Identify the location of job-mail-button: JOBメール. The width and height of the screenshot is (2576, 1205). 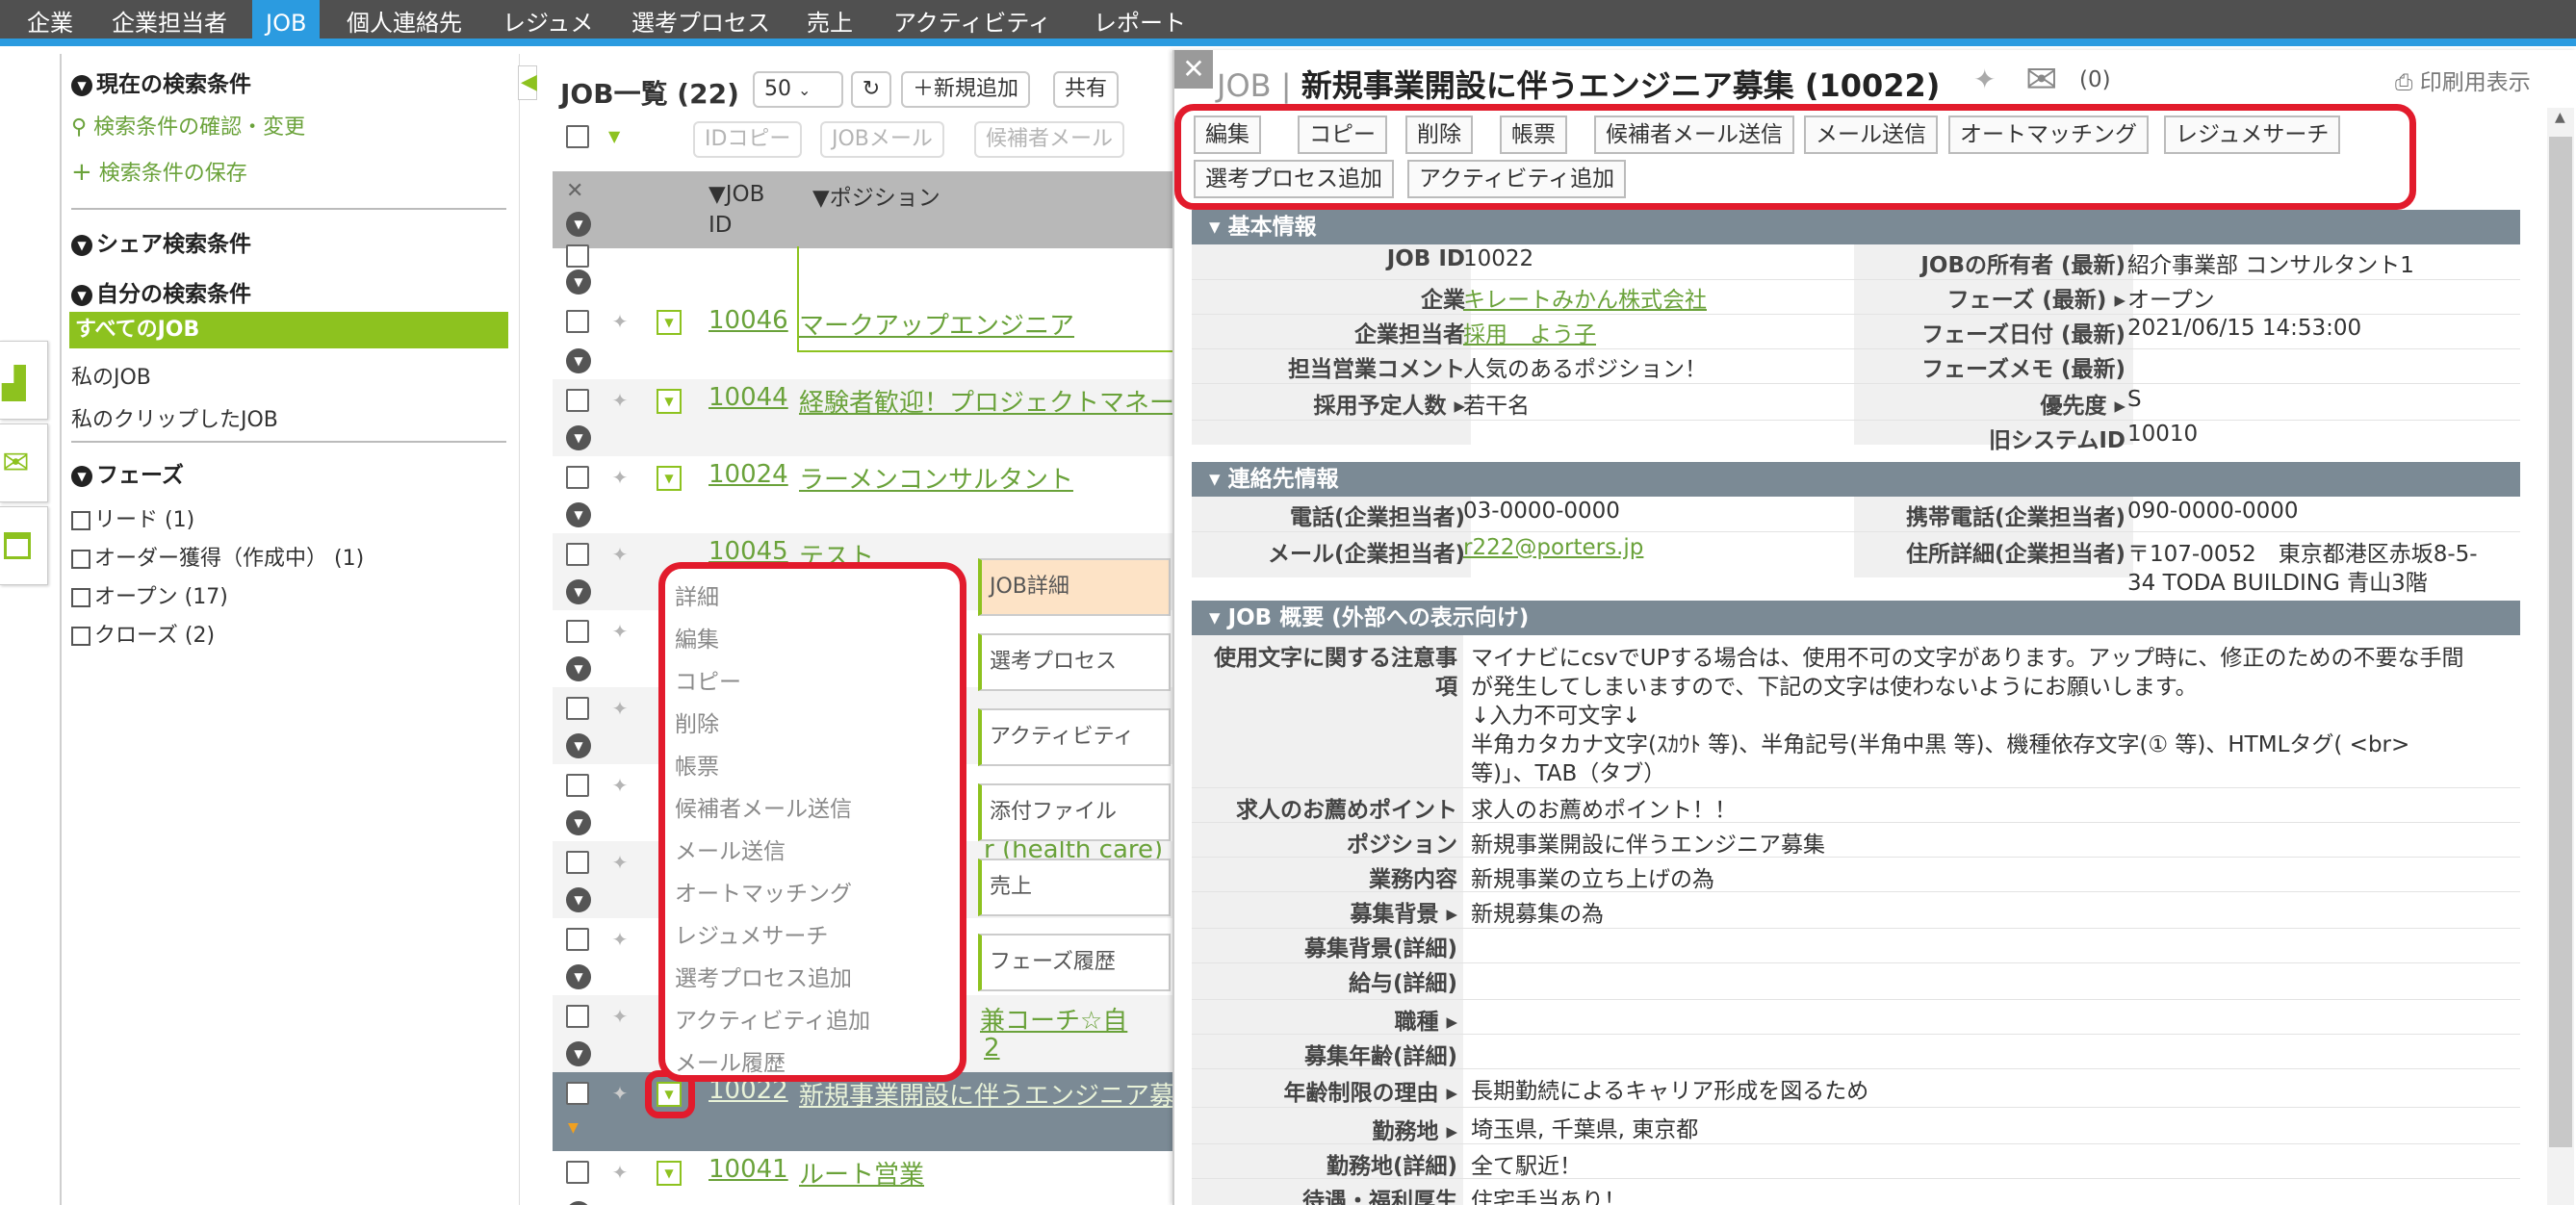
(882, 140).